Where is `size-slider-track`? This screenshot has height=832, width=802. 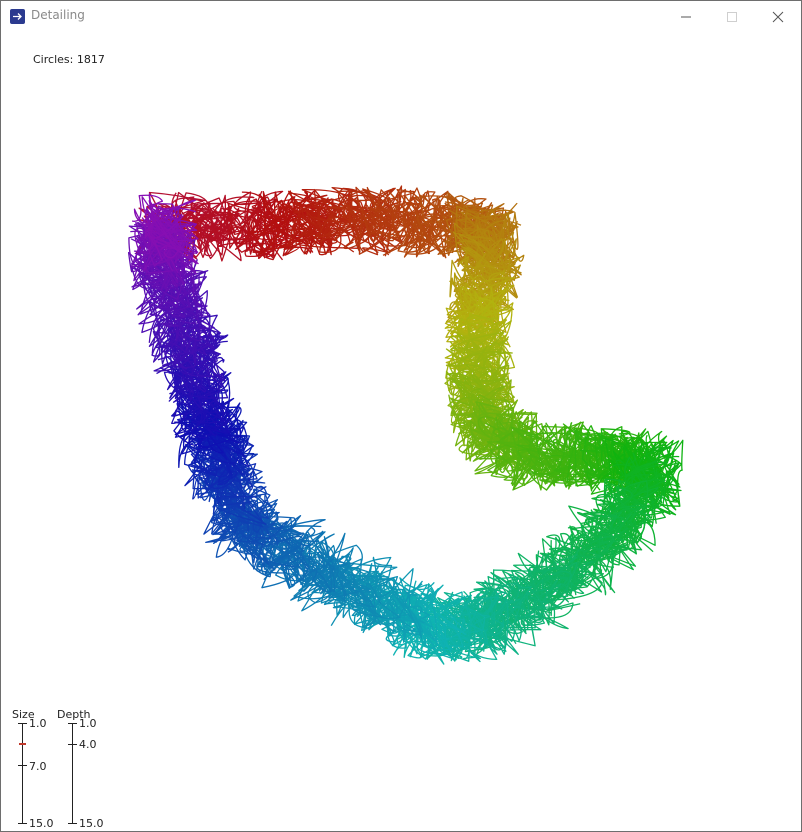 size-slider-track is located at coordinates (22, 773).